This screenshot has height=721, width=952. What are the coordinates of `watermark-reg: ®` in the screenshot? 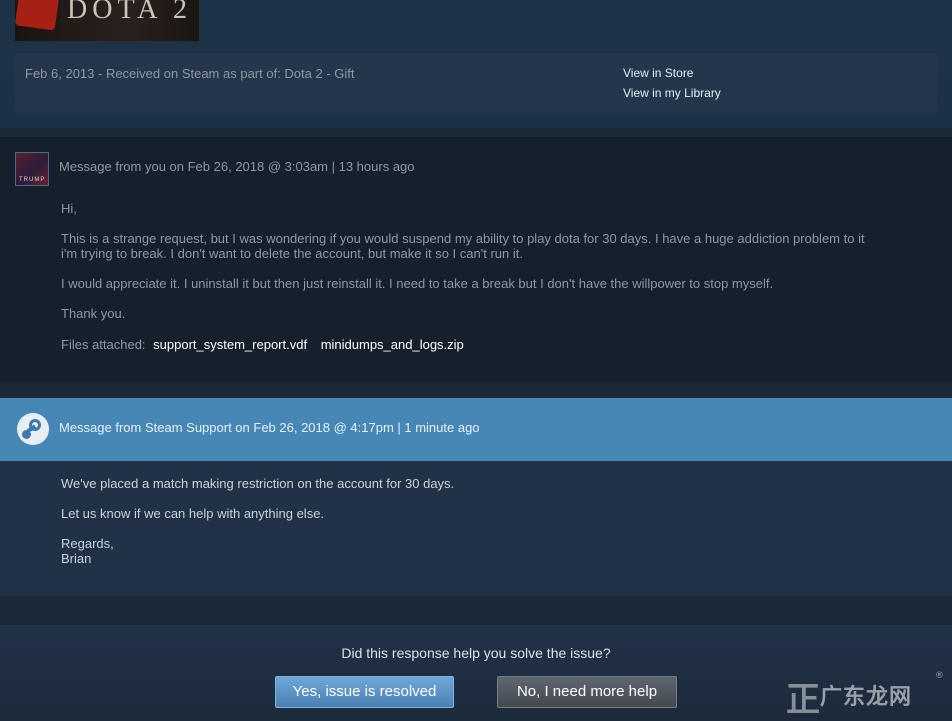 It's located at (939, 675).